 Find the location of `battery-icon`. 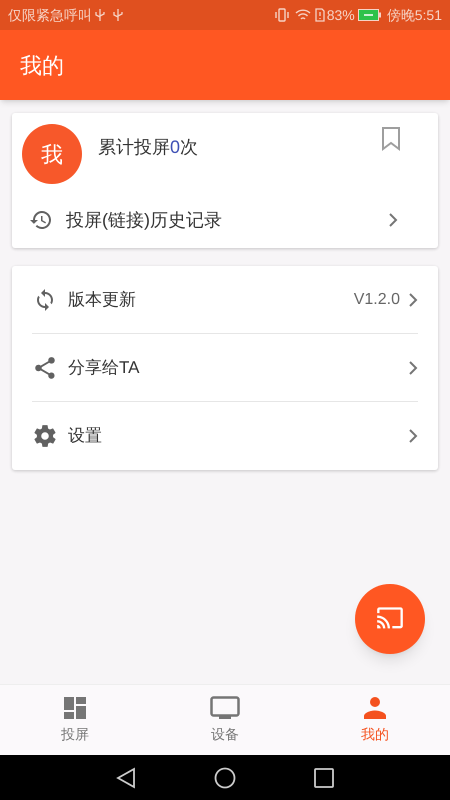

battery-icon is located at coordinates (370, 15).